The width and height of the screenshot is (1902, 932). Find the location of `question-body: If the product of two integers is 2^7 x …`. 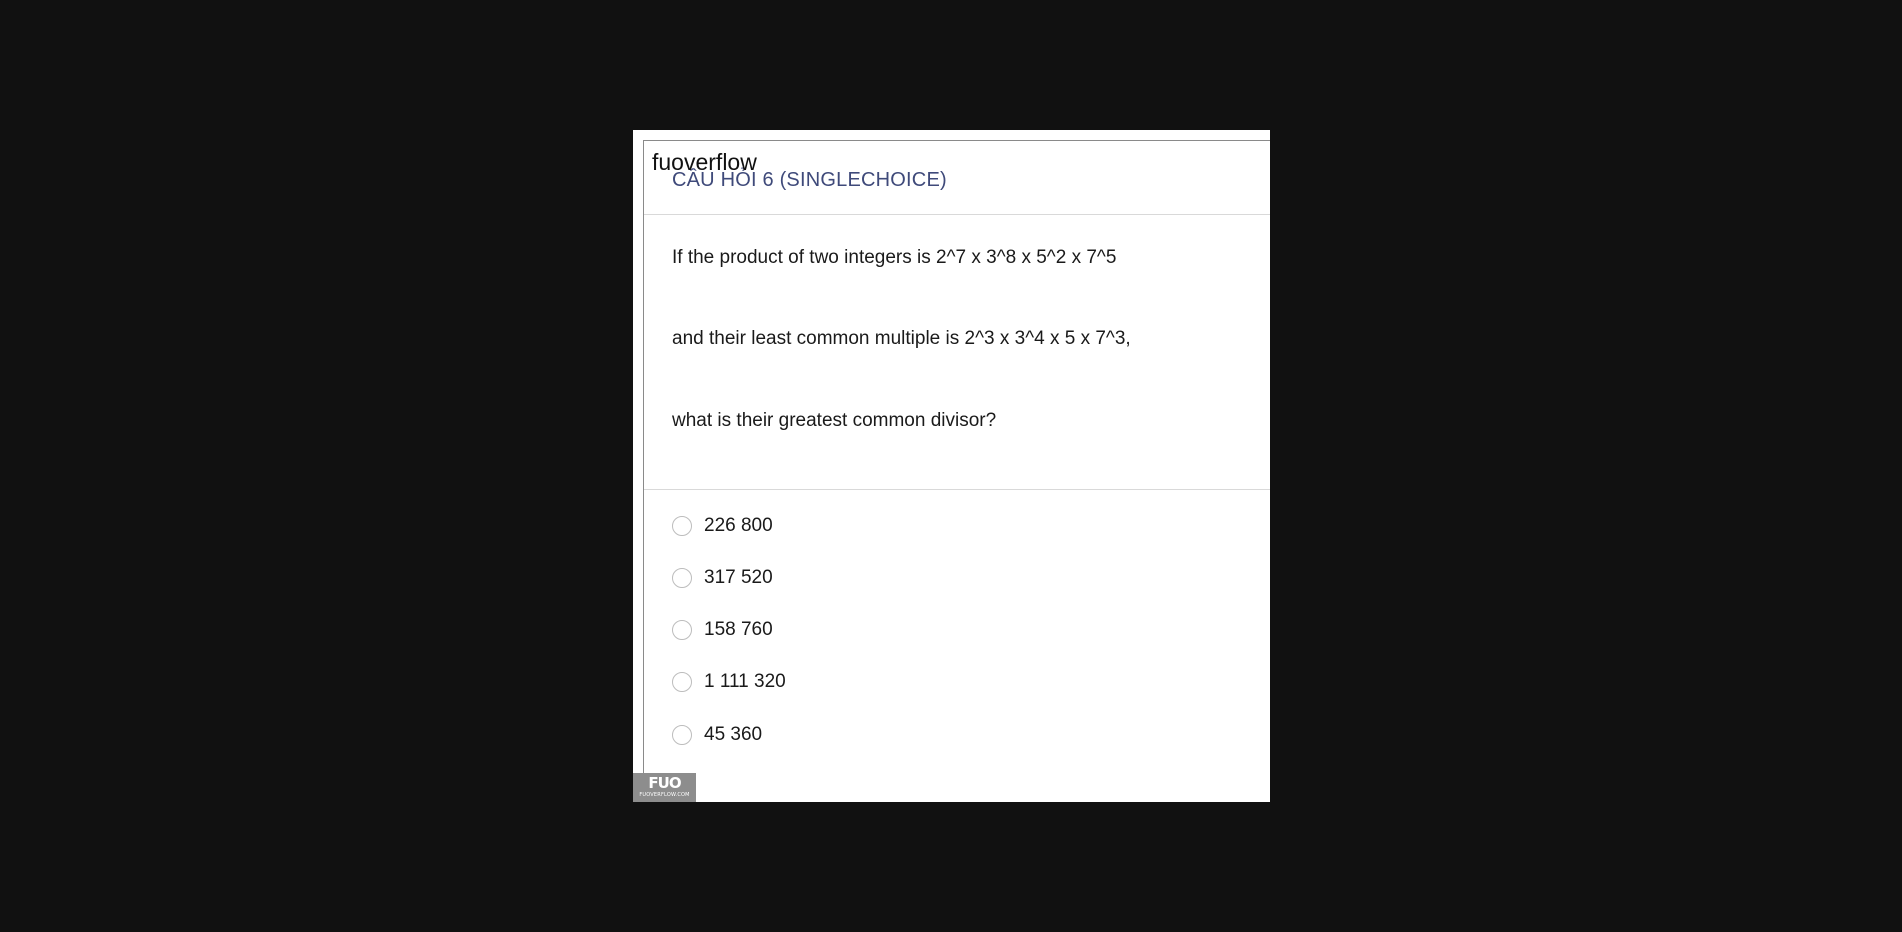

question-body: If the product of two integers is 2^7 x … is located at coordinates (957, 352).